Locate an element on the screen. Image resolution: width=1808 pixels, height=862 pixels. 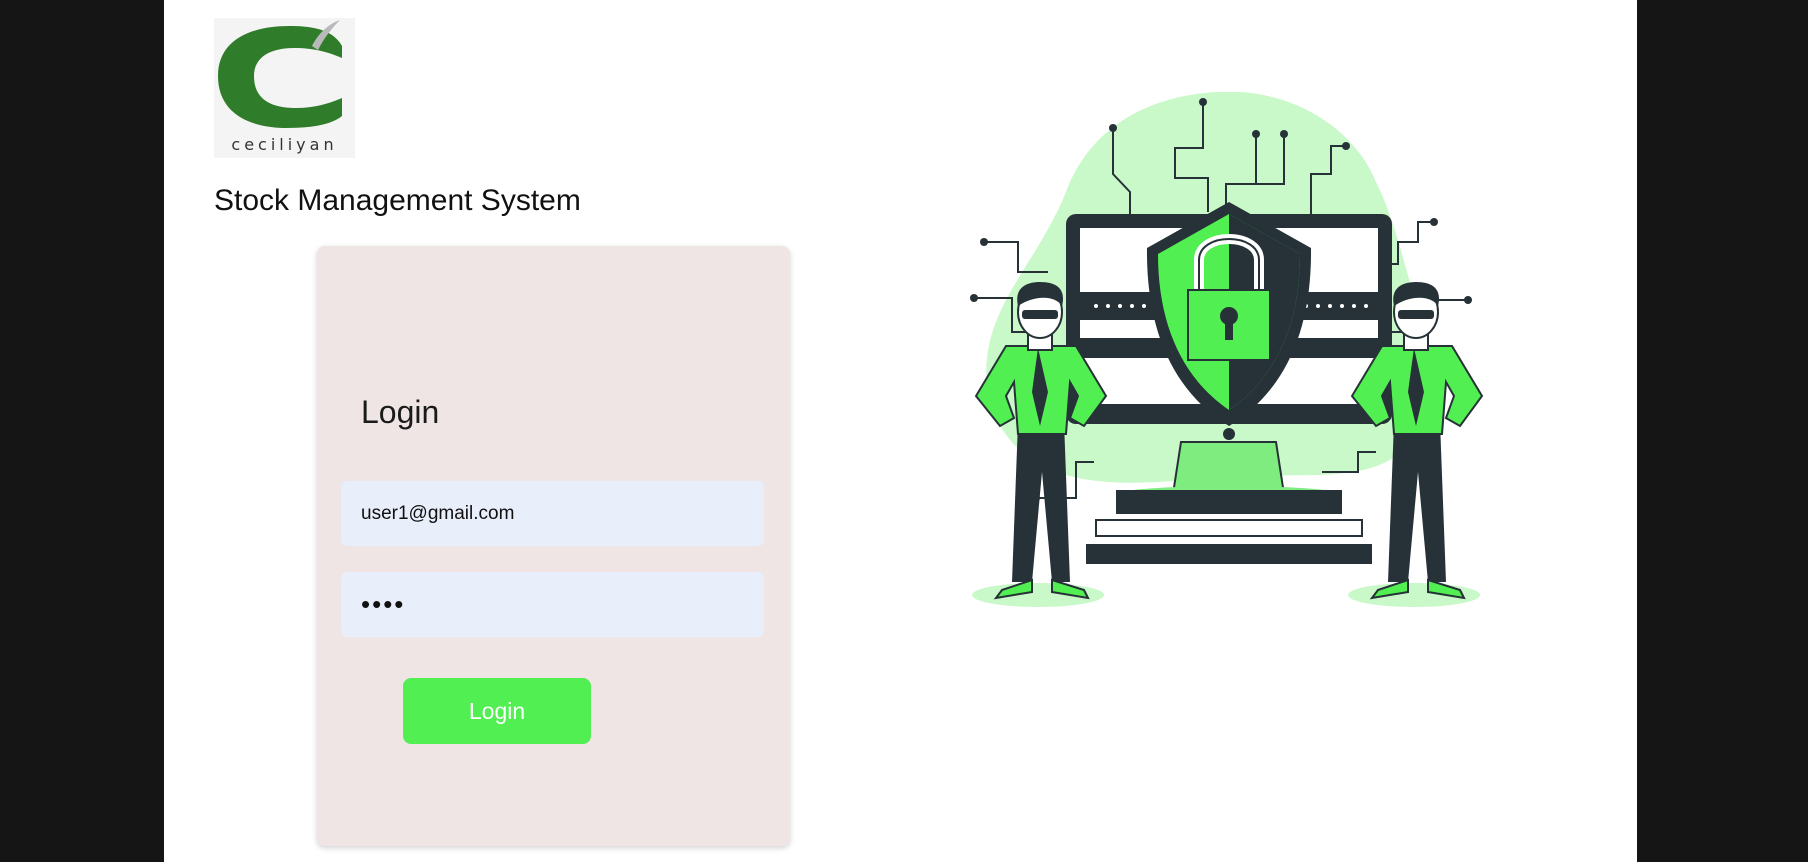
login-title: Login is located at coordinates (400, 412).